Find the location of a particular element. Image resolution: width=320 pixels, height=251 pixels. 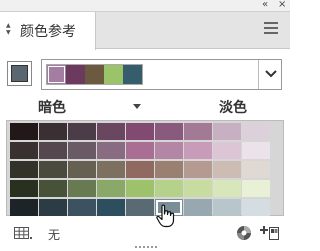

resize-grip is located at coordinates (146, 248).